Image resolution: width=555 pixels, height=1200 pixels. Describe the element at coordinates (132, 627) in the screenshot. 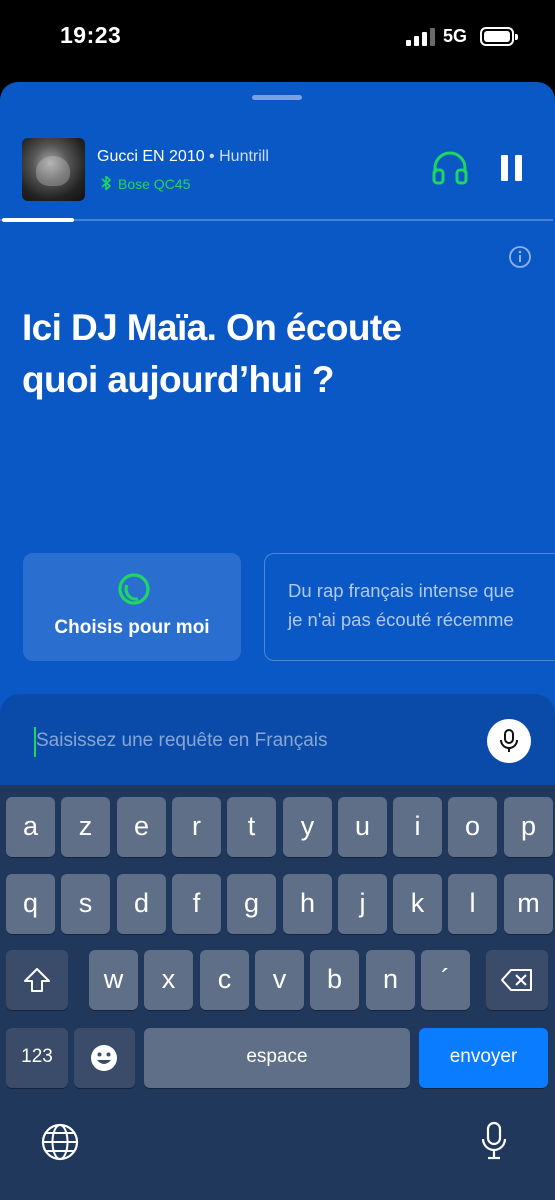

I see `choose-for-me-label: Choisis pour moi` at that location.